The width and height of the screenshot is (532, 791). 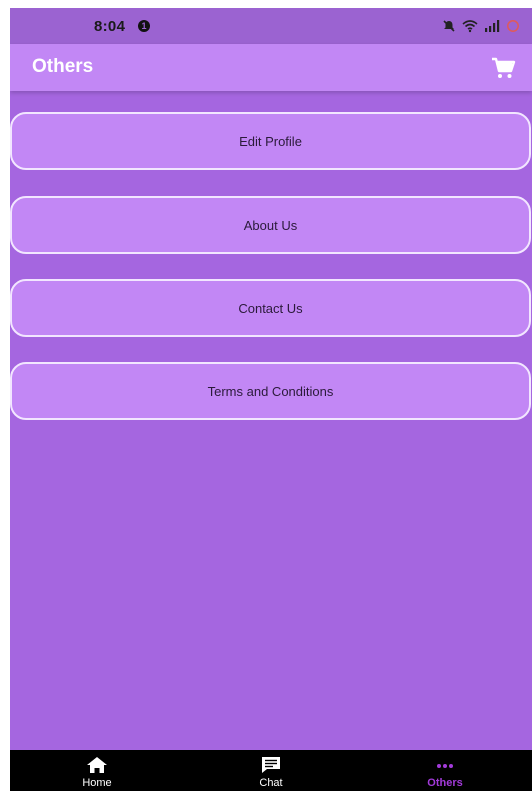 What do you see at coordinates (271, 783) in the screenshot?
I see `nav-label-chat: Chat` at bounding box center [271, 783].